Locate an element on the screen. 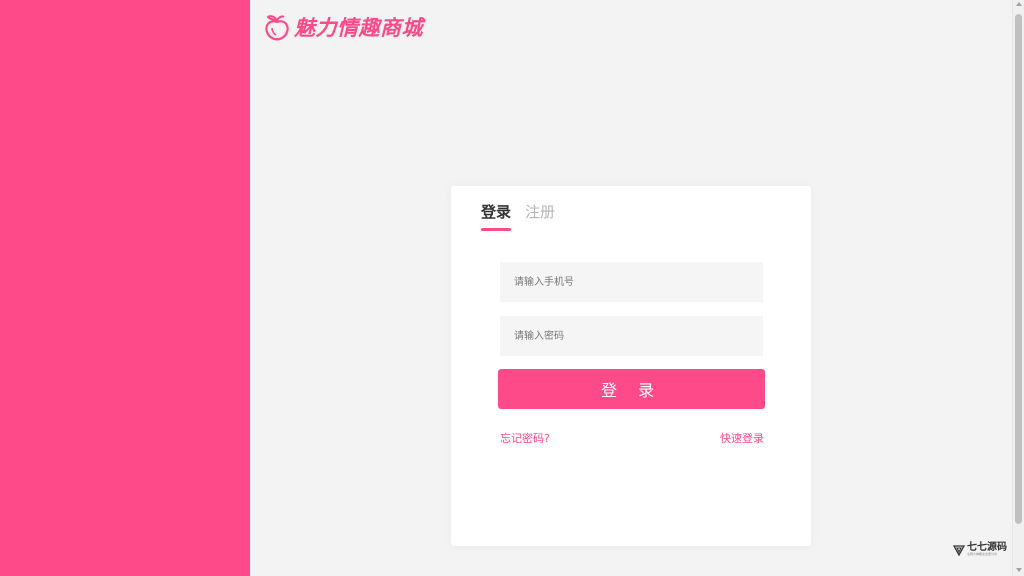 The image size is (1024, 576). auth-tabs: 登录 注册 is located at coordinates (518, 216).